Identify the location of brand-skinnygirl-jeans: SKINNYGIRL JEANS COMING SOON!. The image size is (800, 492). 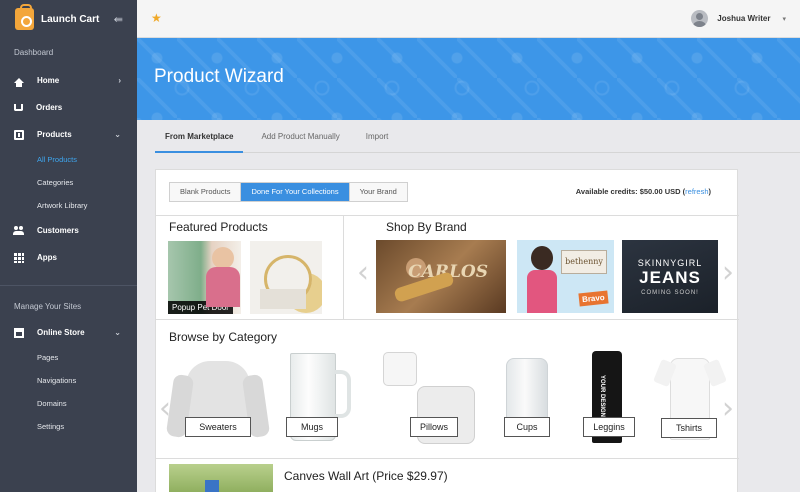
(670, 276).